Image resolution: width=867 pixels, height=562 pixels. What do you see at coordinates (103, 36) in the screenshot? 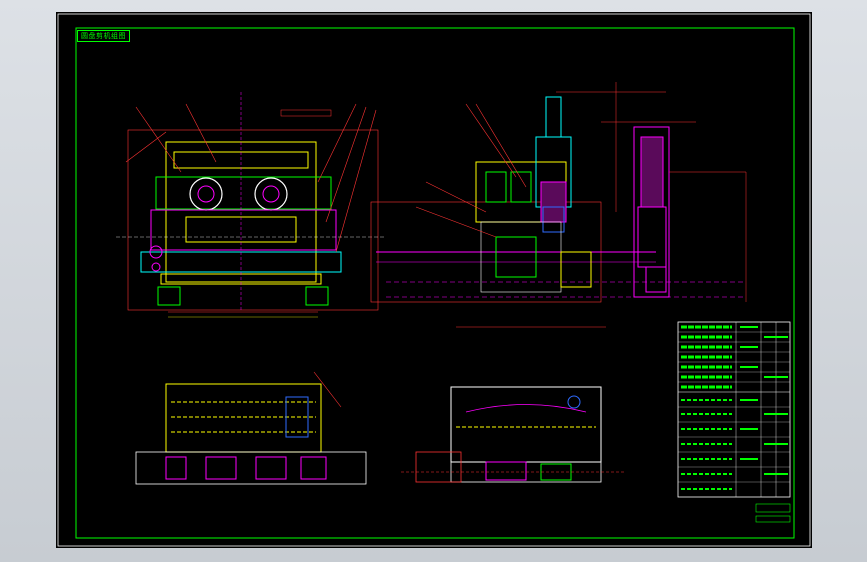
I see `drawing-title-label: 圆盘剪机组图` at bounding box center [103, 36].